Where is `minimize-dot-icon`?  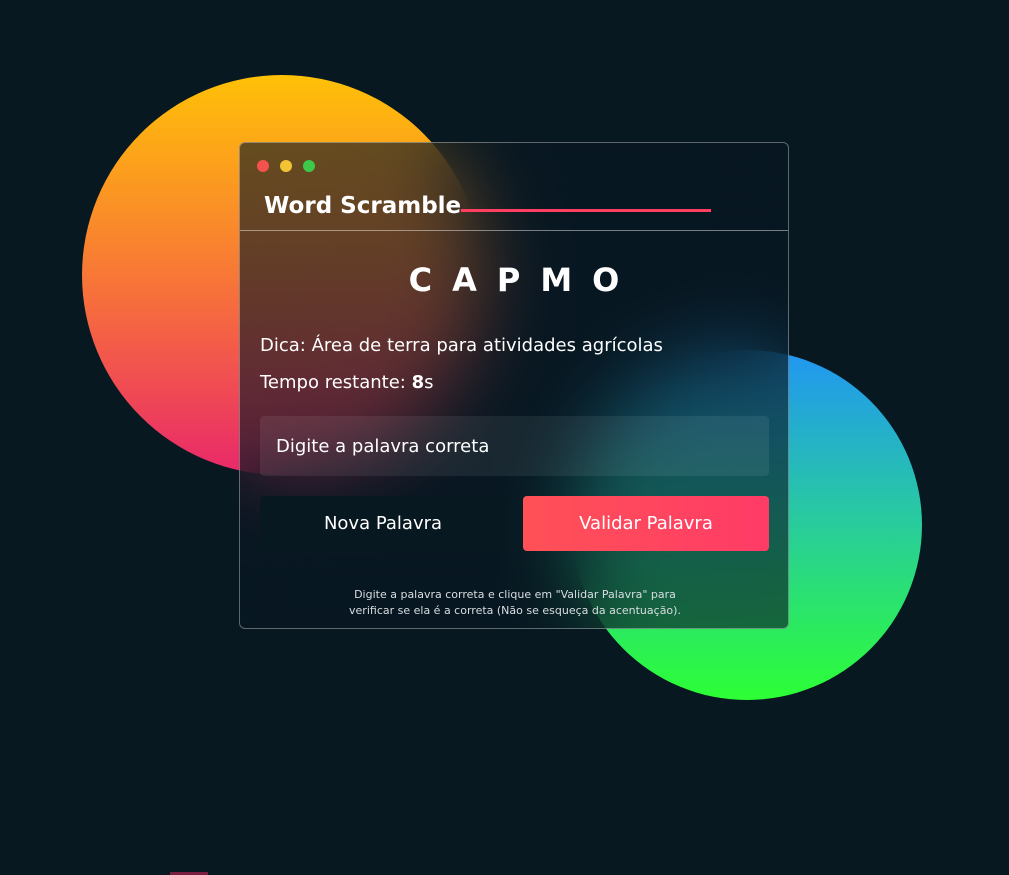 minimize-dot-icon is located at coordinates (286, 166).